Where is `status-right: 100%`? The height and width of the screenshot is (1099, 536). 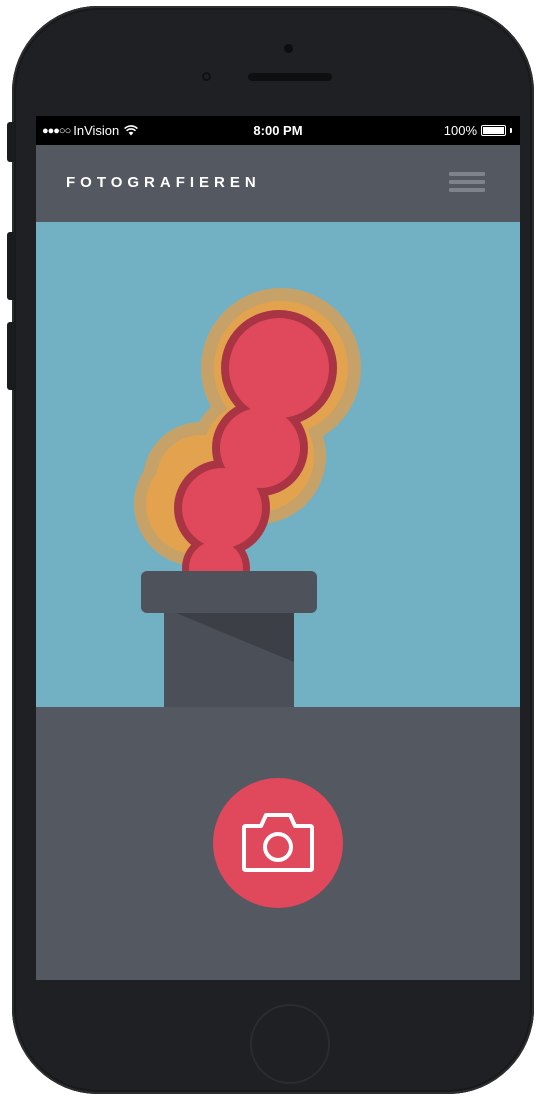
status-right: 100% is located at coordinates (478, 130).